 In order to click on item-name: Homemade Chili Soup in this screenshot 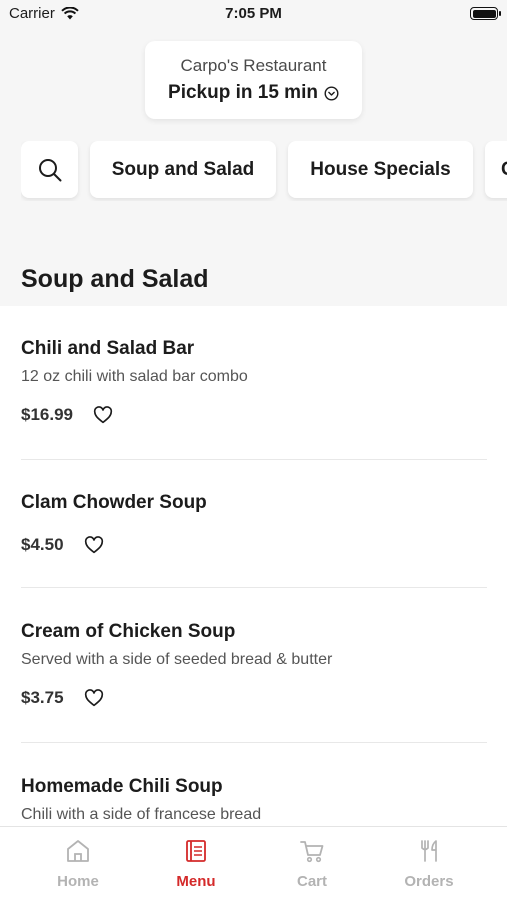, I will do `click(122, 786)`.